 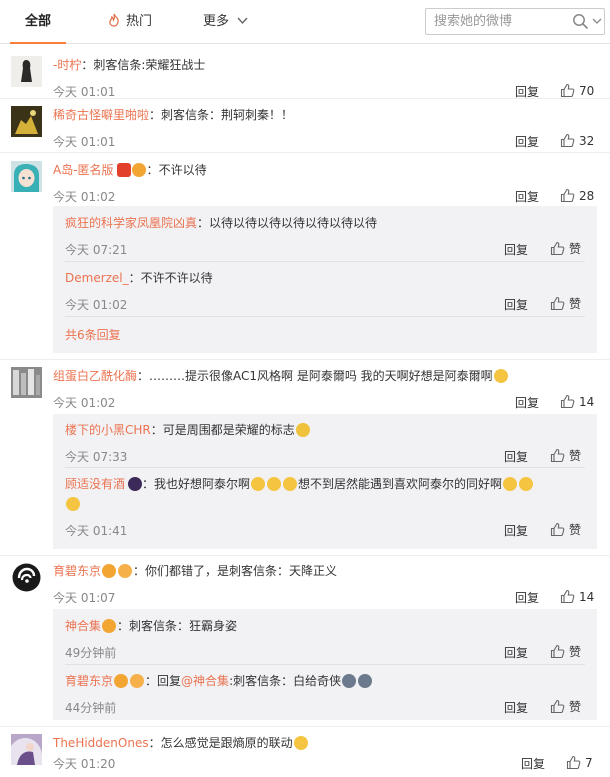 I want to click on mention-link: @神合集, so click(x=205, y=681).